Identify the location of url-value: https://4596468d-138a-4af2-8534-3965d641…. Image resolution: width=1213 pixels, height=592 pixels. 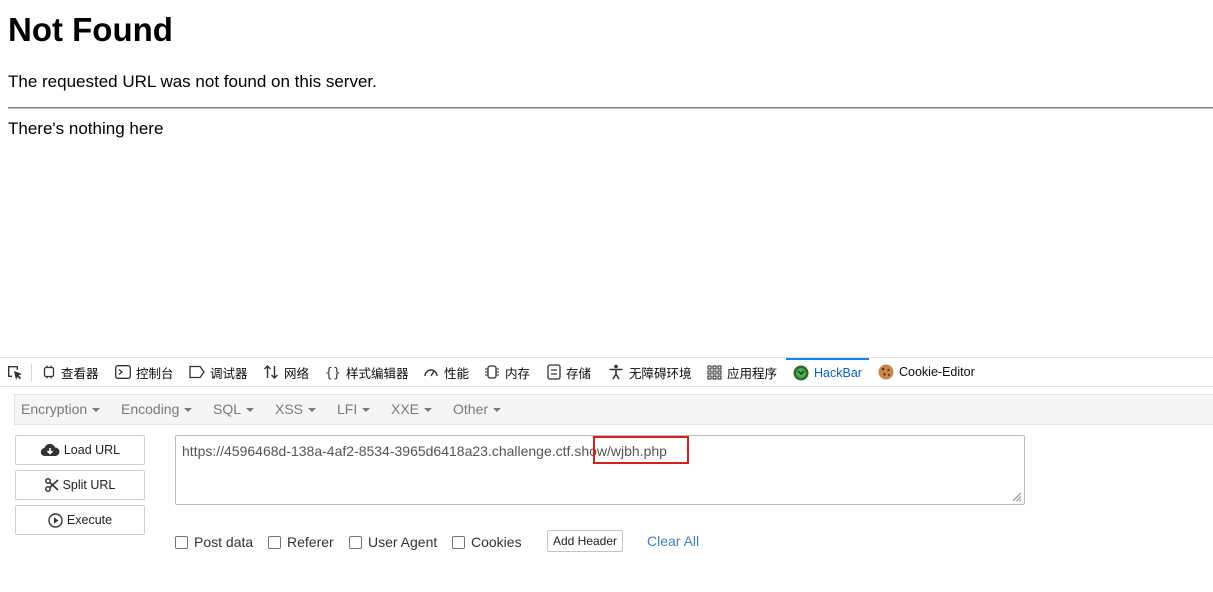
(424, 451).